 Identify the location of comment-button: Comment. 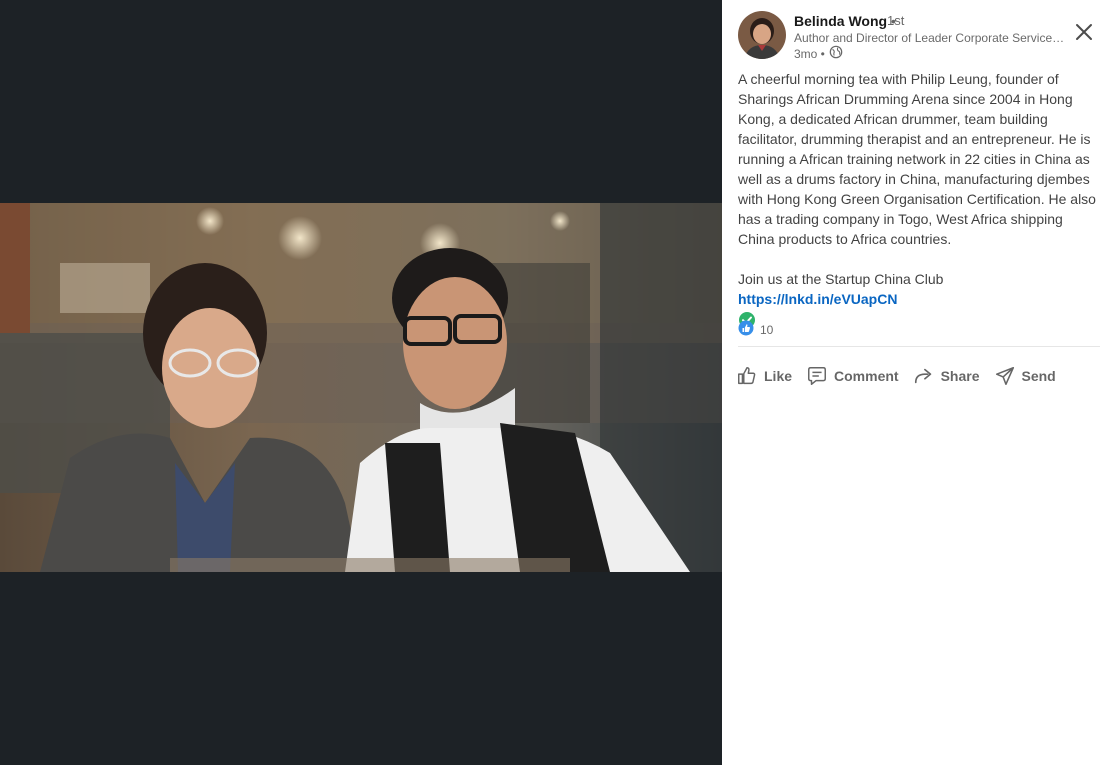
(852, 376).